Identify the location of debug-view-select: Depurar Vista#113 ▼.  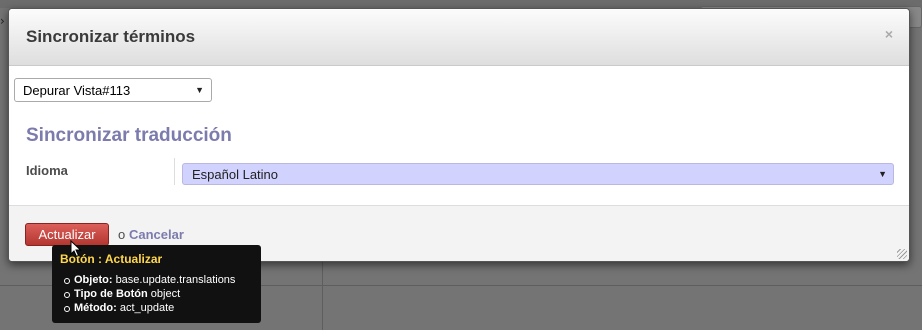
(113, 90).